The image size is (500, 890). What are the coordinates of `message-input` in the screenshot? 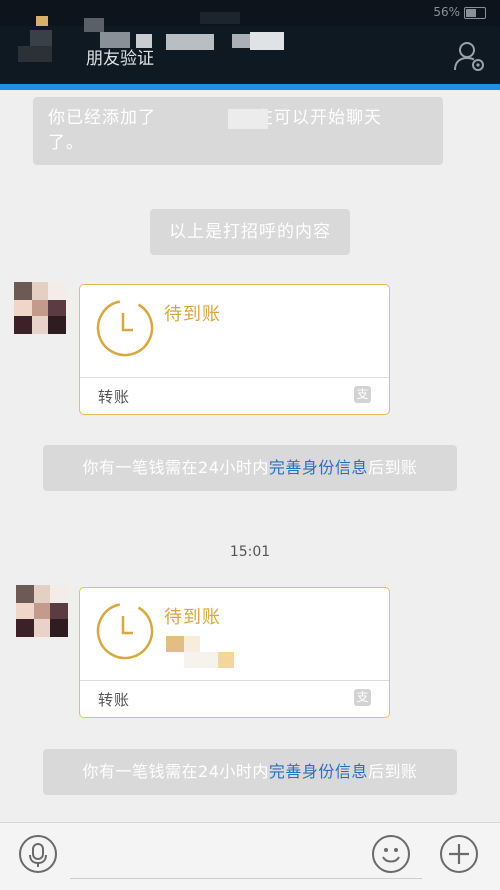 It's located at (246, 878).